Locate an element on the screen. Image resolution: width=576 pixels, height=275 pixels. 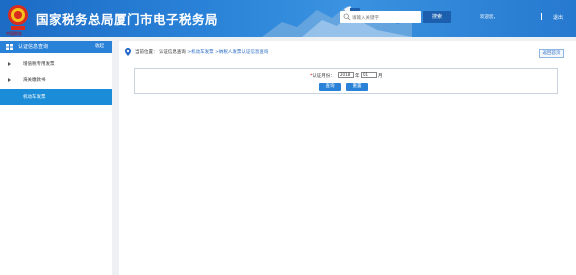
auth-month-label: *认证月份： is located at coordinates (322, 76).